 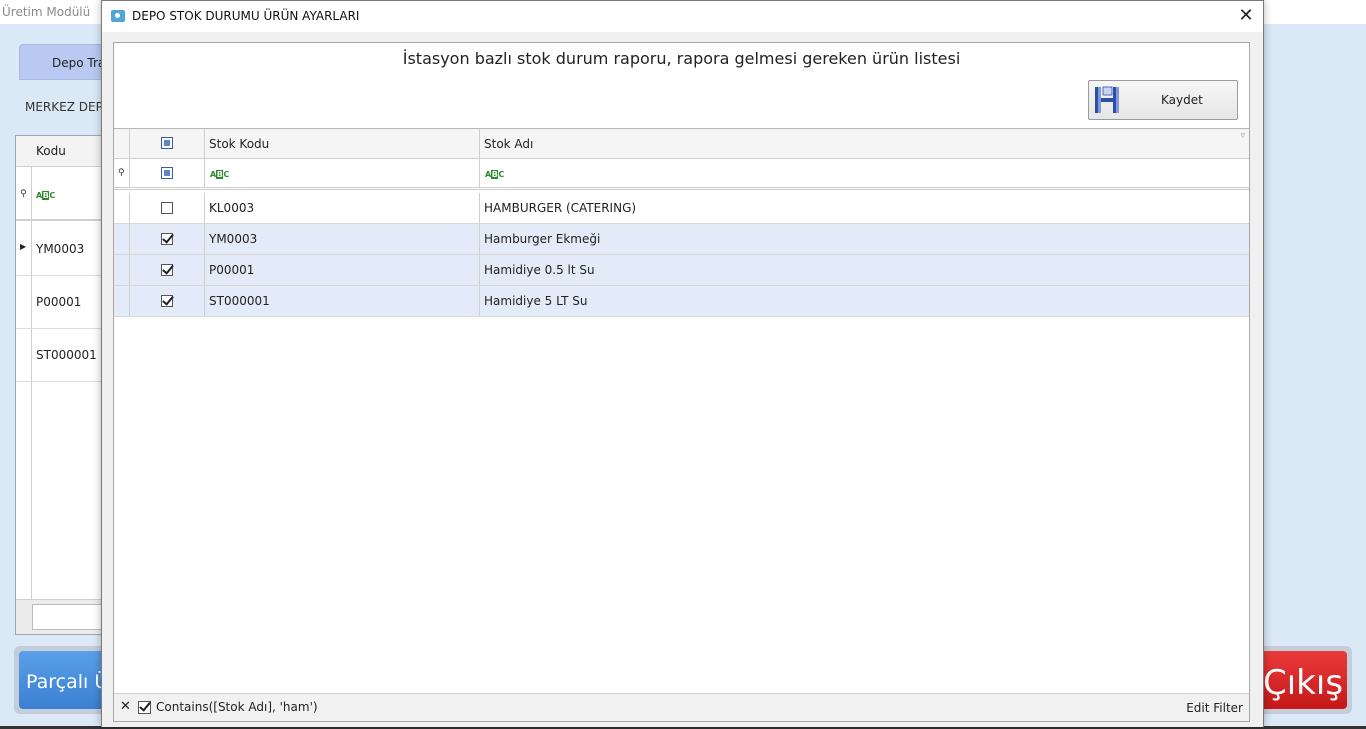 What do you see at coordinates (1182, 100) in the screenshot?
I see `save-button-label: Kaydet` at bounding box center [1182, 100].